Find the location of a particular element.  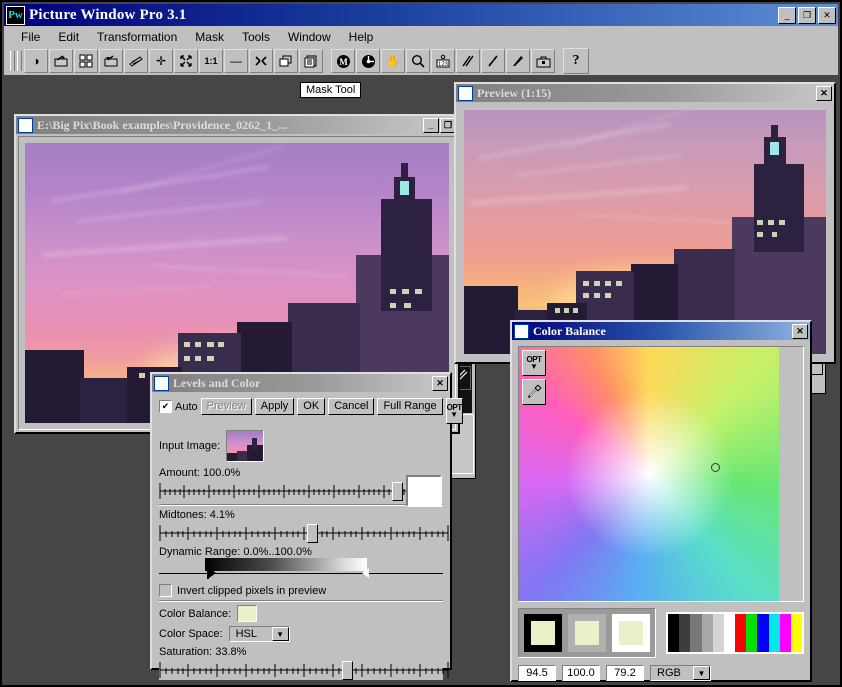

preview-title: Preview (1:15) is located at coordinates (514, 92).